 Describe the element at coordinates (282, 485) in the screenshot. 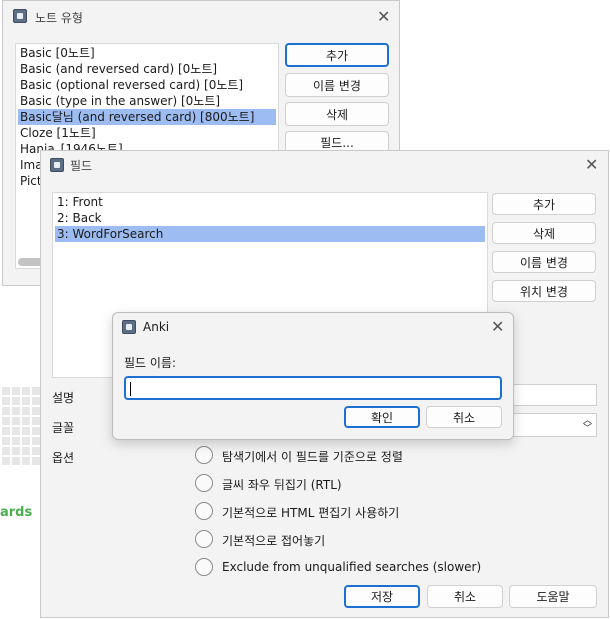

I see `rtl-label: 글씨 좌우 뒤집기 (RTL)` at that location.